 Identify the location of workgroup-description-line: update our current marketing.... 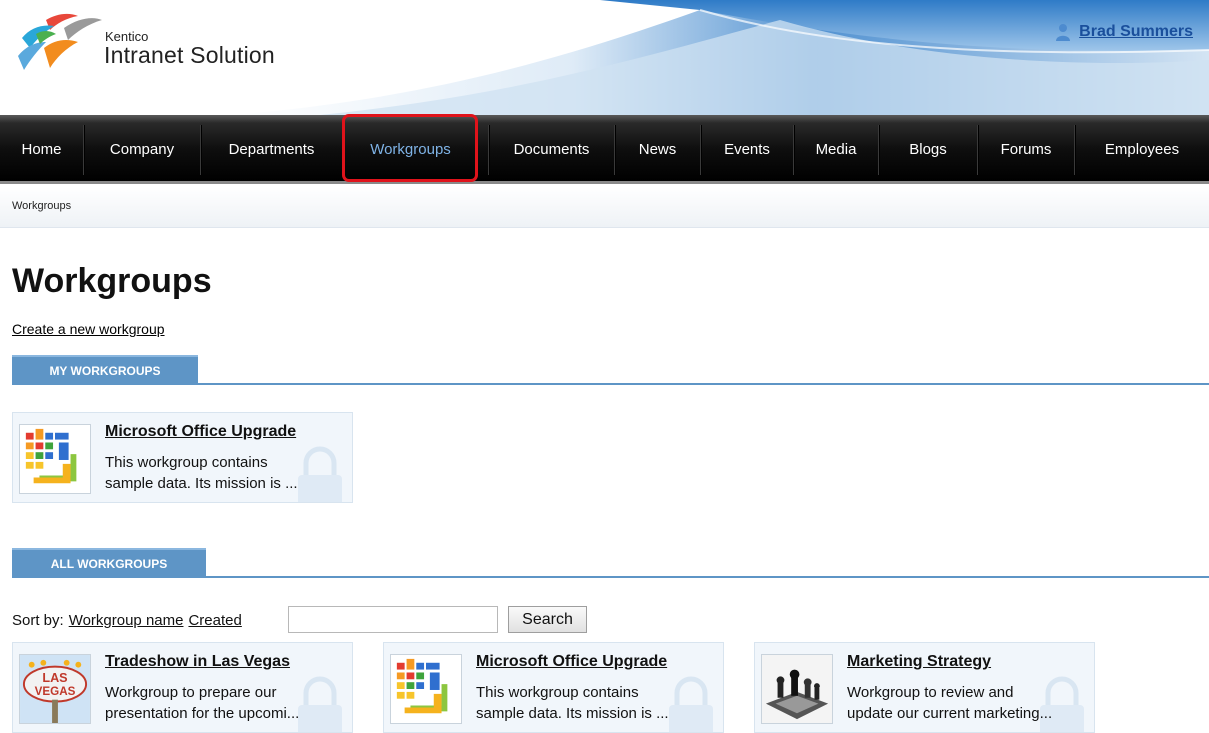
(950, 713).